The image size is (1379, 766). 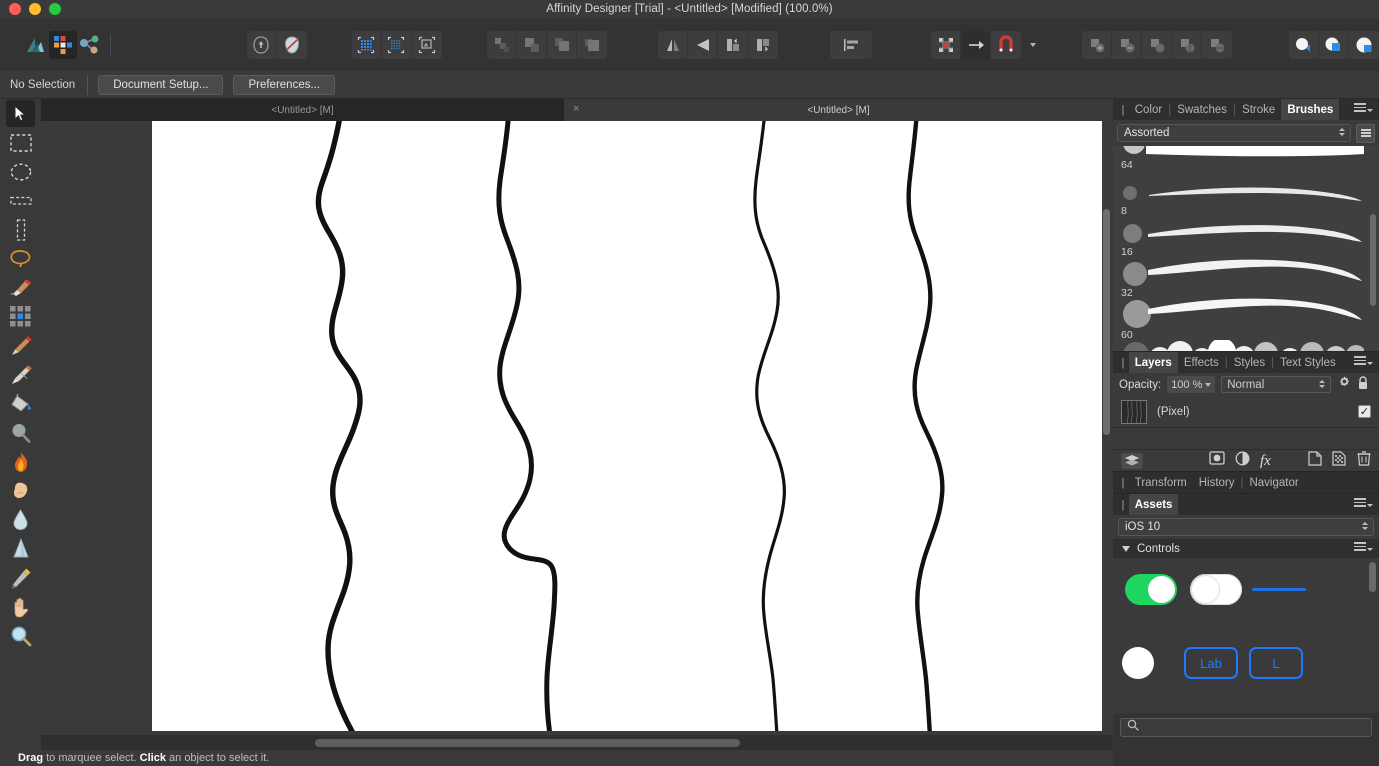 I want to click on tab-navigator: Navigator, so click(x=1273, y=482).